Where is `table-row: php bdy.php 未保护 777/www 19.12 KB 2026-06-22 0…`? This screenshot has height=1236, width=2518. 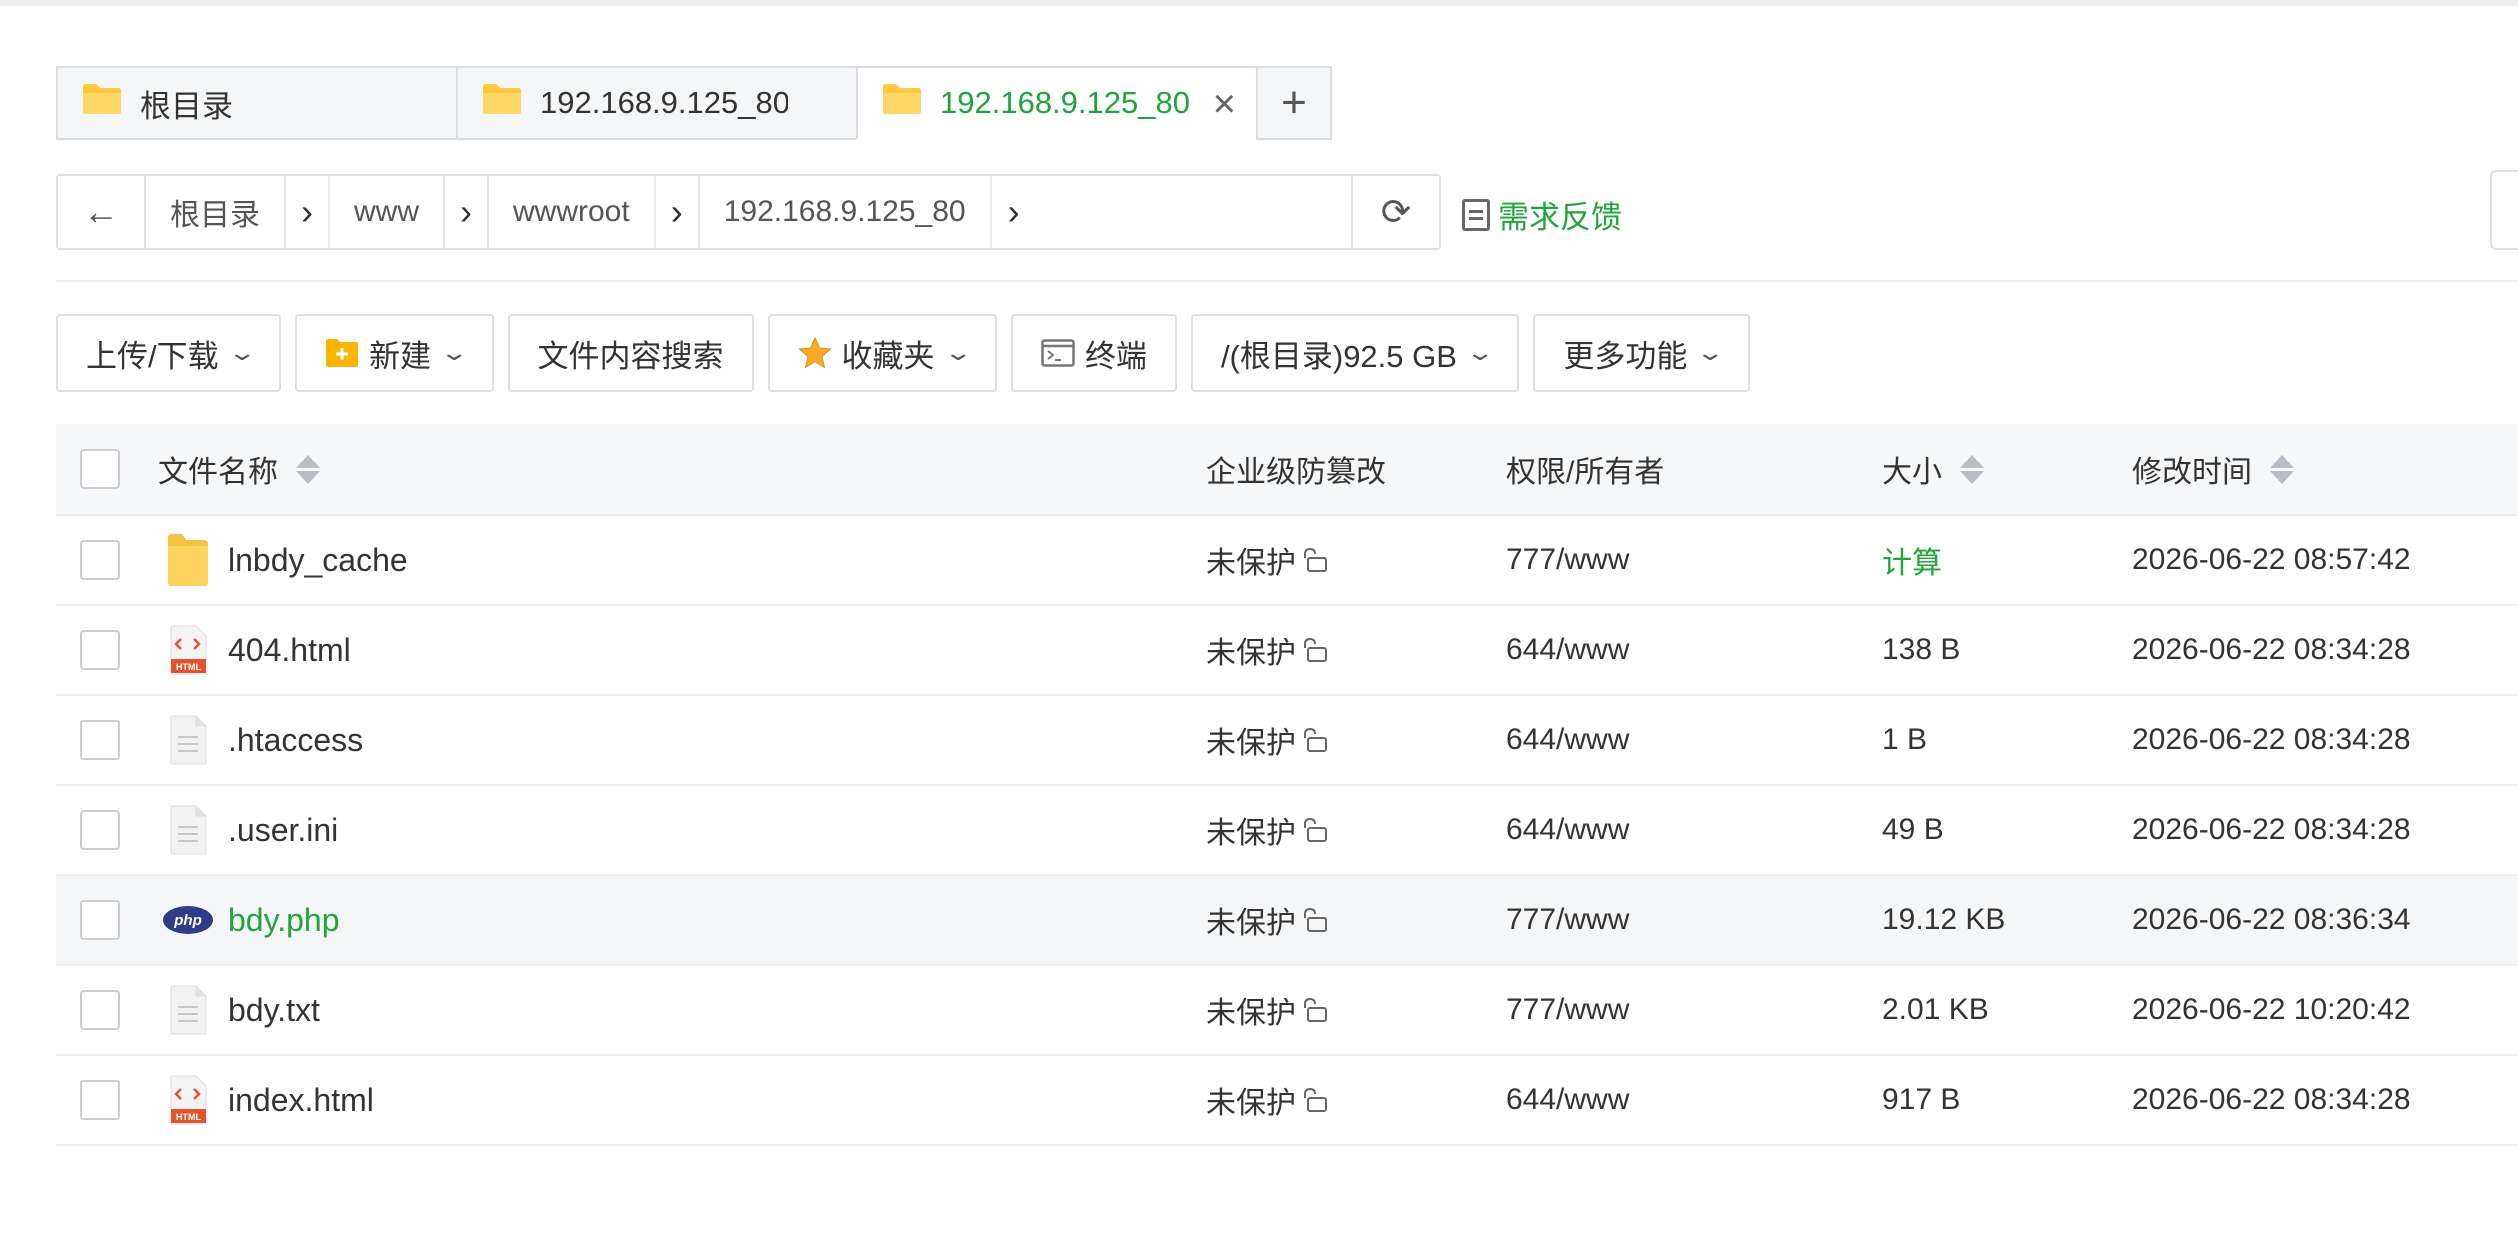 table-row: php bdy.php 未保护 777/www 19.12 KB 2026-06-22 0… is located at coordinates (1287, 921).